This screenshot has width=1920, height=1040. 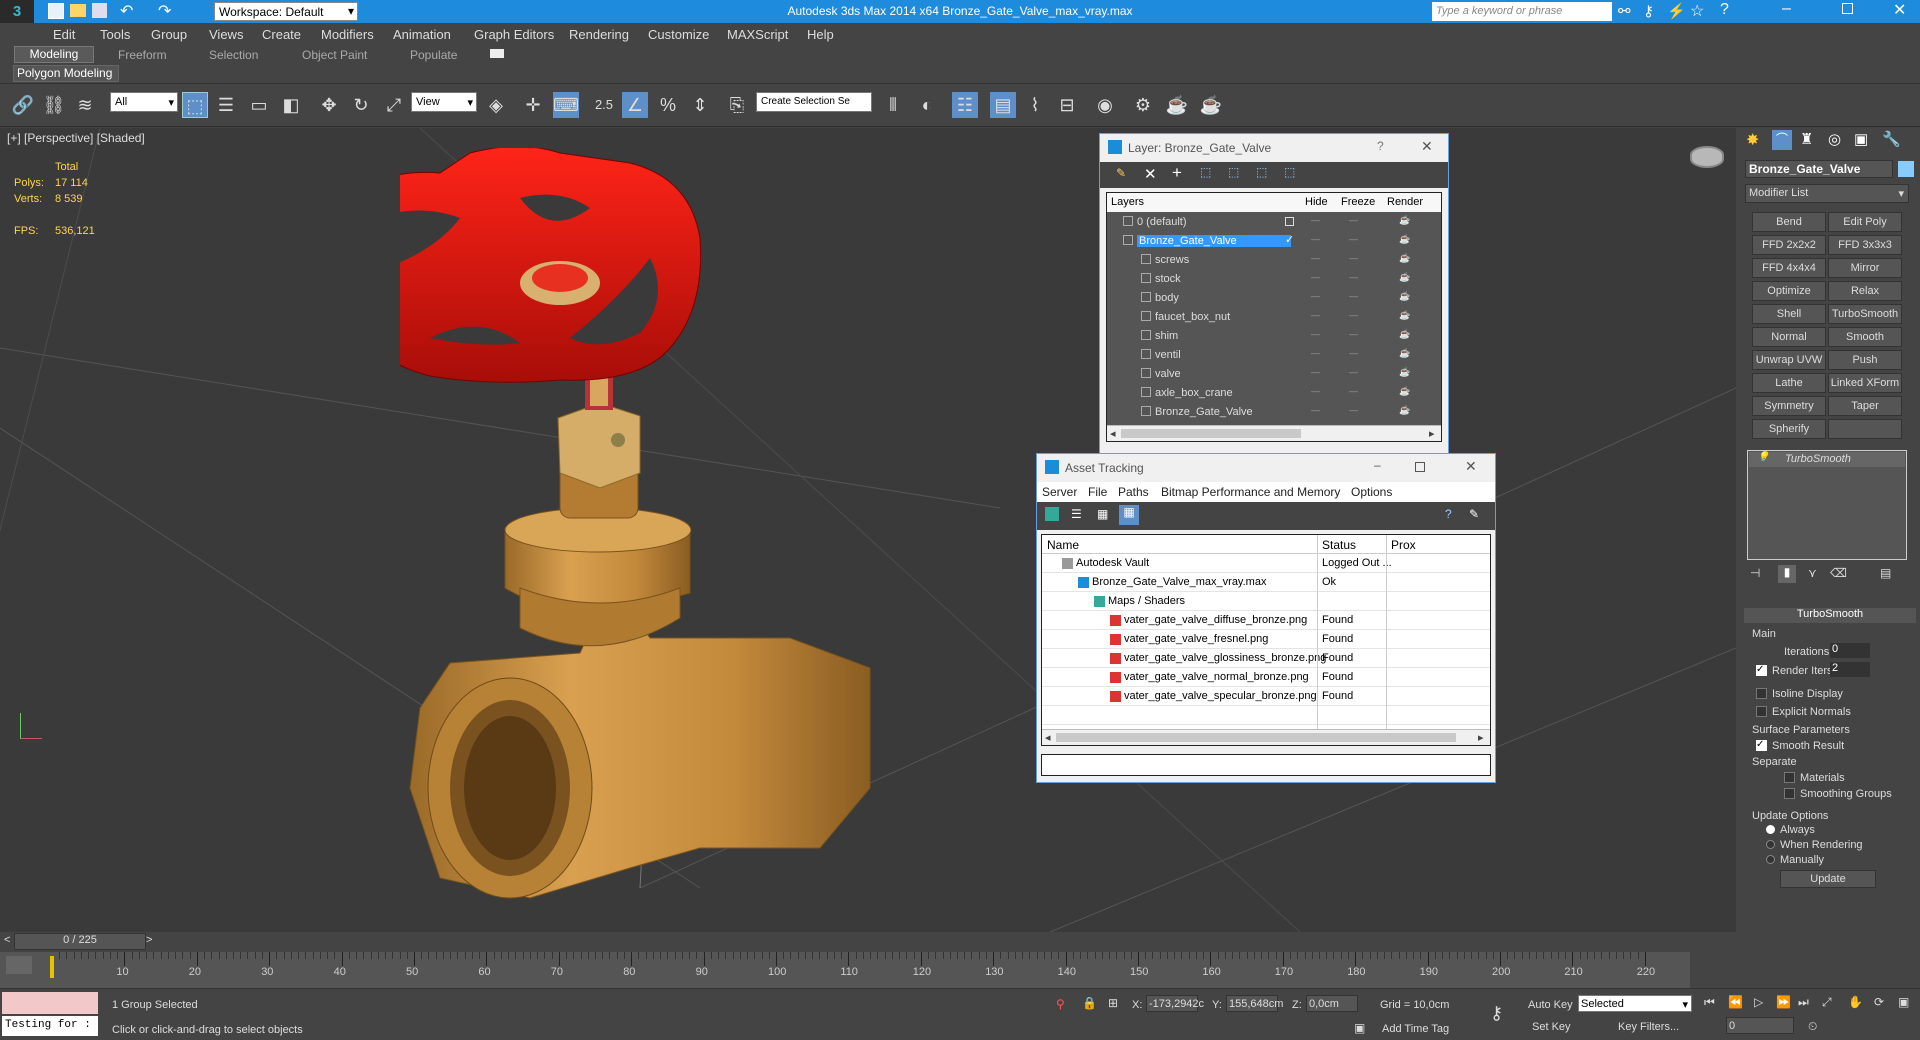 I want to click on asset-window-titlebar: Asset Tracking – ✕, so click(x=1266, y=468).